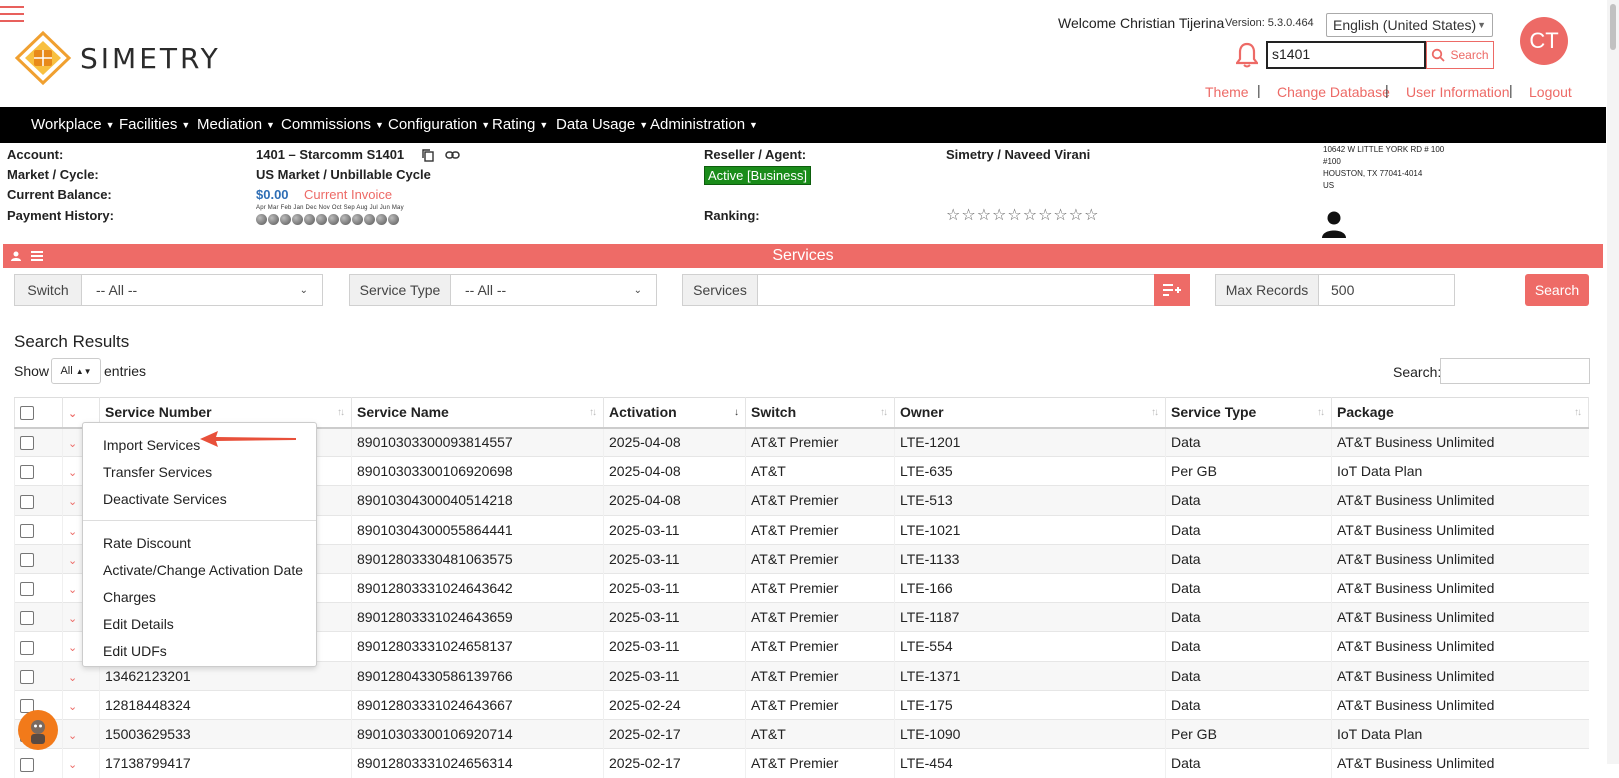 Image resolution: width=1619 pixels, height=778 pixels. What do you see at coordinates (1544, 41) in the screenshot?
I see `user-avatar: CT` at bounding box center [1544, 41].